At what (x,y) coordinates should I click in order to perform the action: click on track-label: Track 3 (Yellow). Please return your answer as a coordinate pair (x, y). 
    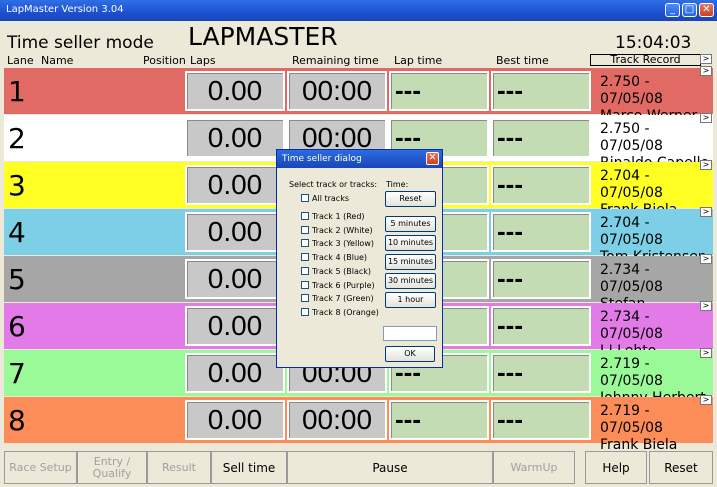
    Looking at the image, I should click on (343, 244).